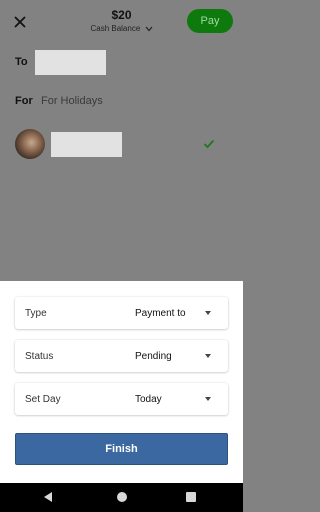 This screenshot has height=512, width=320. What do you see at coordinates (148, 399) in the screenshot?
I see `set-day-value: Today` at bounding box center [148, 399].